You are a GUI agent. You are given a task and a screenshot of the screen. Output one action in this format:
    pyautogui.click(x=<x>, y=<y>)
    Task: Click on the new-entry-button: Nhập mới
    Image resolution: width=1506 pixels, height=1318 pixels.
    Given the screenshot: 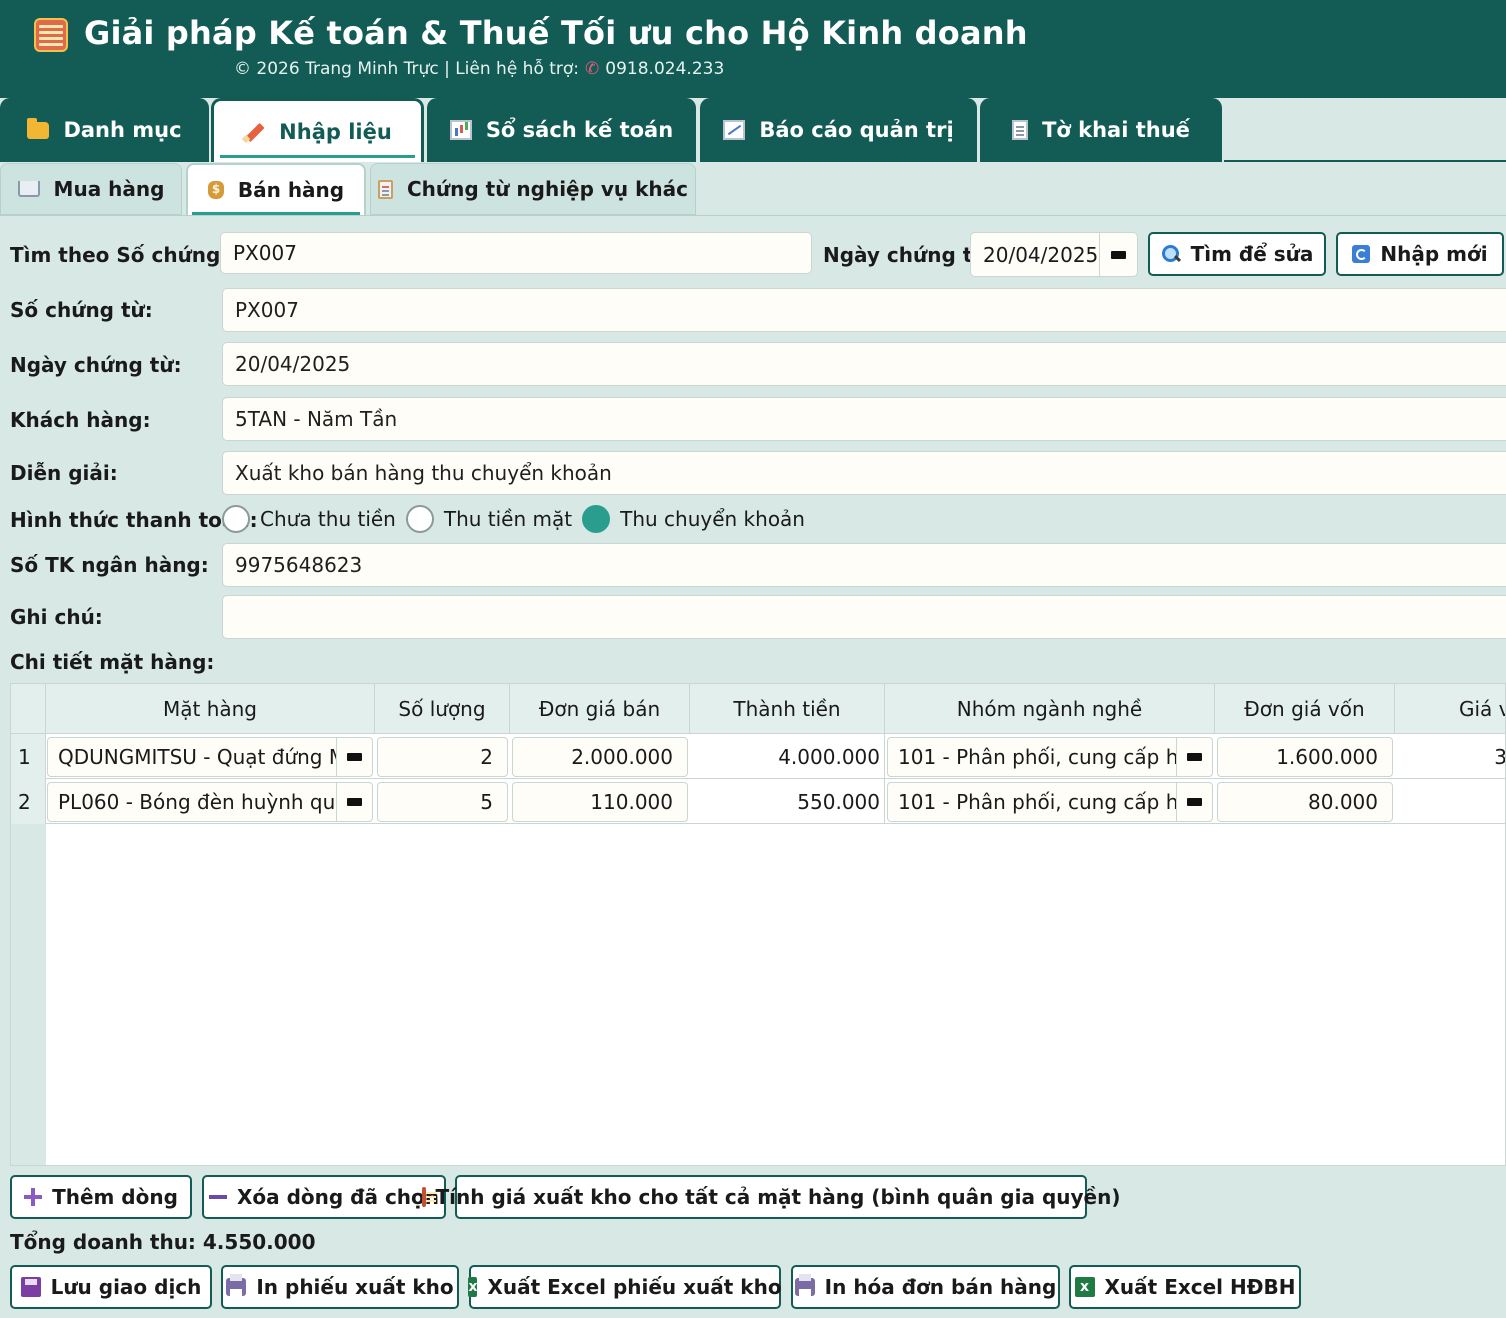 What is the action you would take?
    pyautogui.click(x=1420, y=254)
    